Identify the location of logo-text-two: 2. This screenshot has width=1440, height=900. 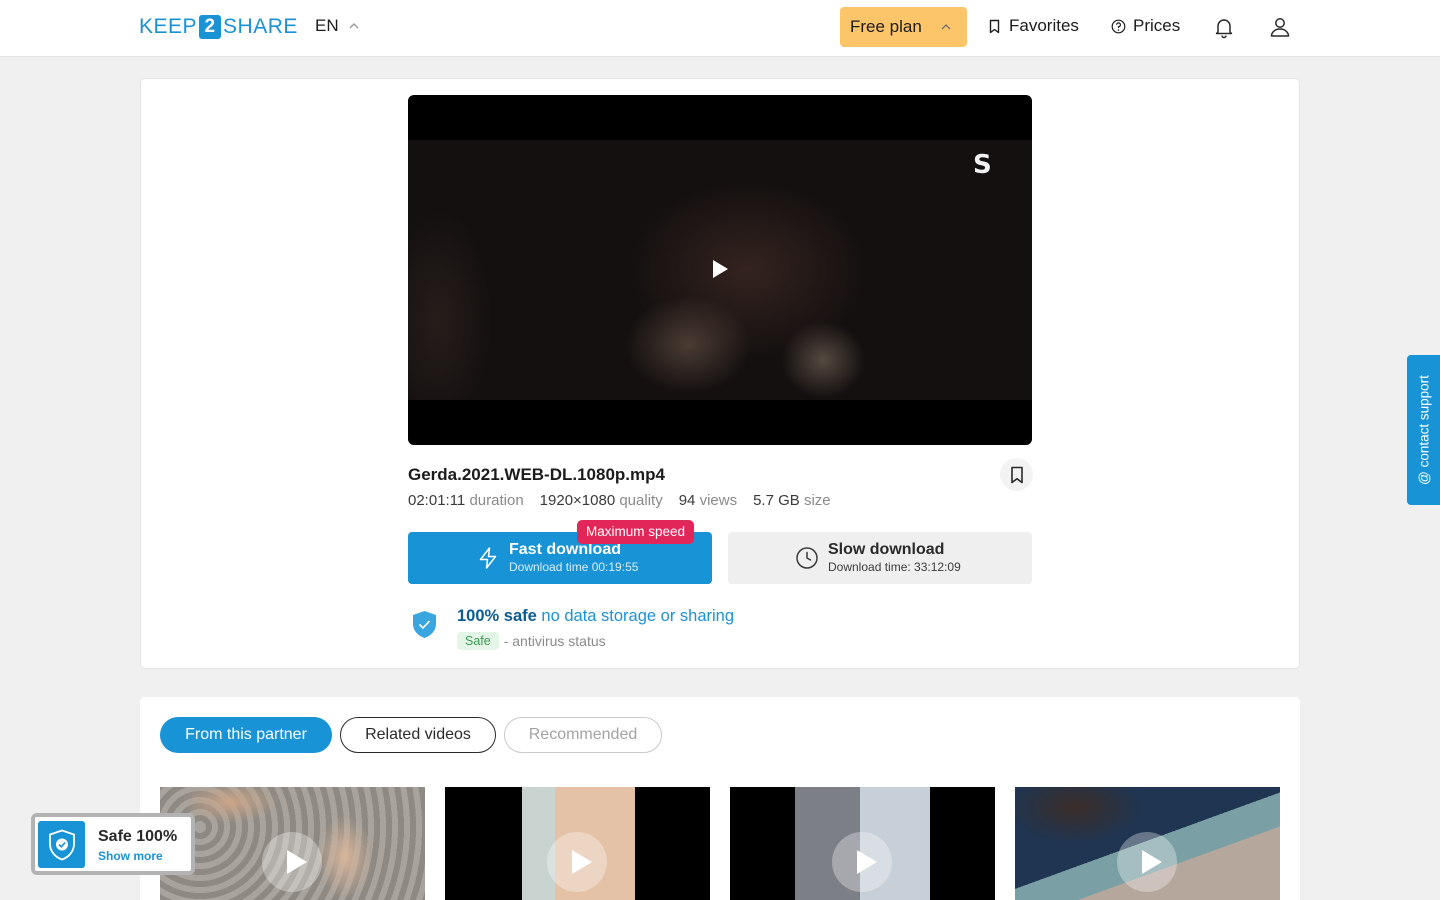
(210, 27).